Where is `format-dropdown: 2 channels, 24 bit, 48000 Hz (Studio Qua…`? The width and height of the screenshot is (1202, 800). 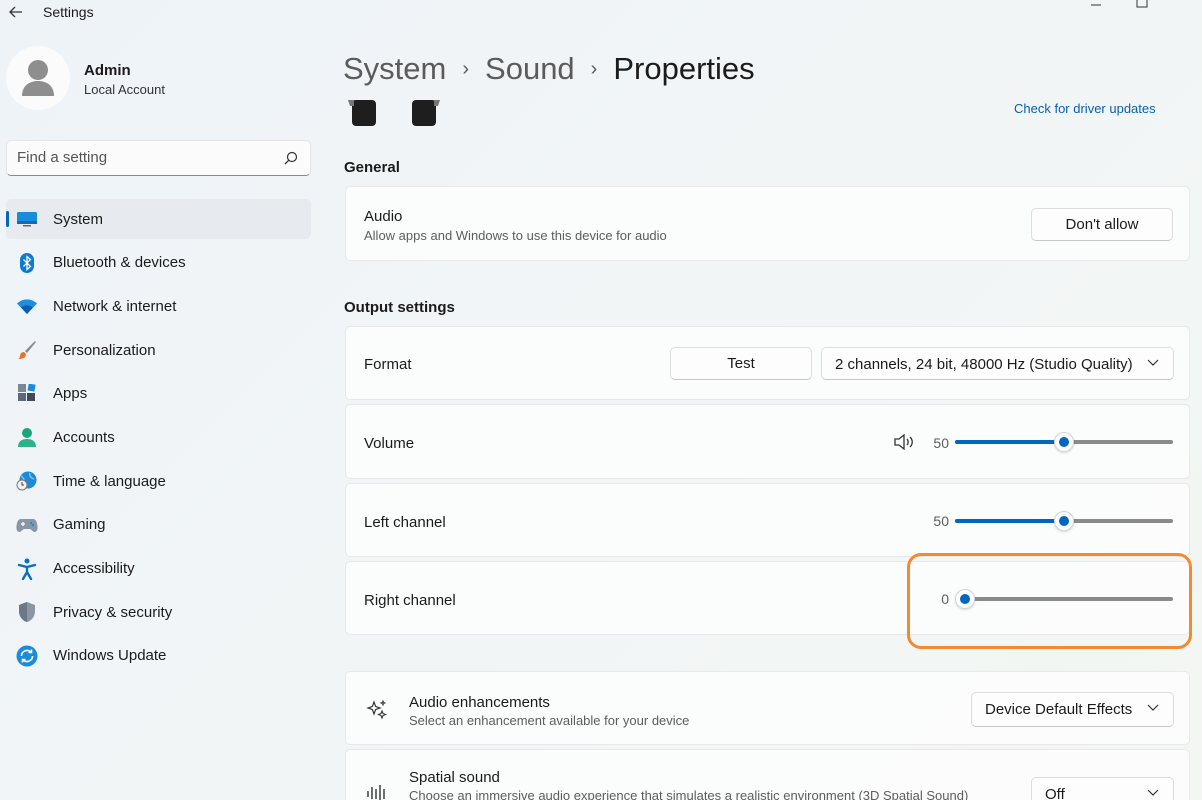 format-dropdown: 2 channels, 24 bit, 48000 Hz (Studio Qua… is located at coordinates (997, 363).